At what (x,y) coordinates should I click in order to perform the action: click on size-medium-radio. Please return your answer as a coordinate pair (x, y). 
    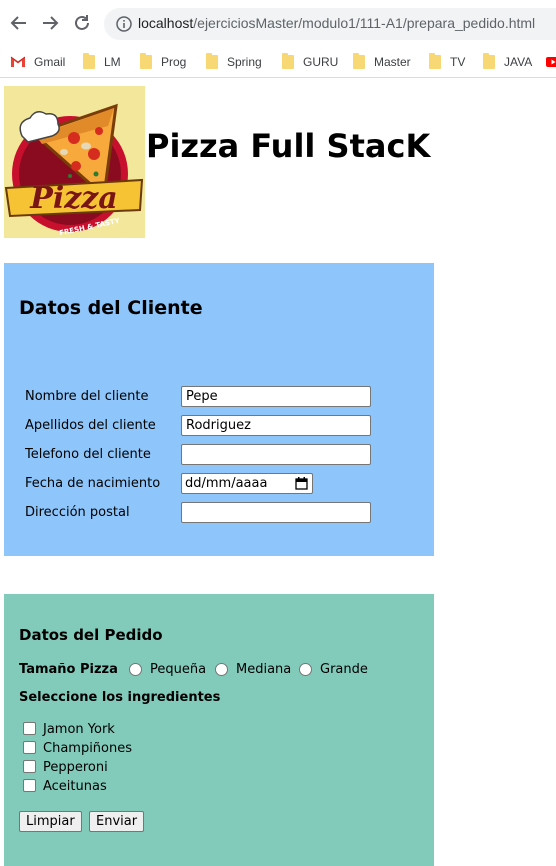
    Looking at the image, I should click on (221, 669).